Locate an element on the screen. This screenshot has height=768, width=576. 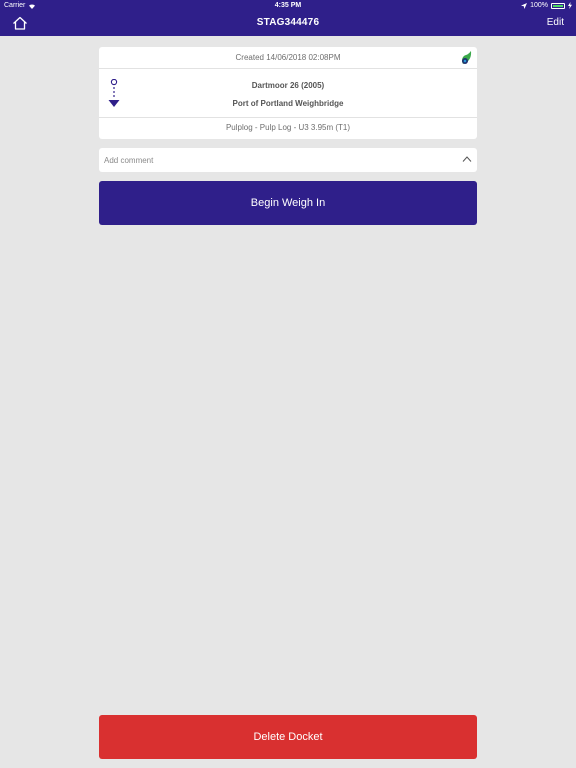
delete-docket-button: Delete Docket is located at coordinates (288, 737).